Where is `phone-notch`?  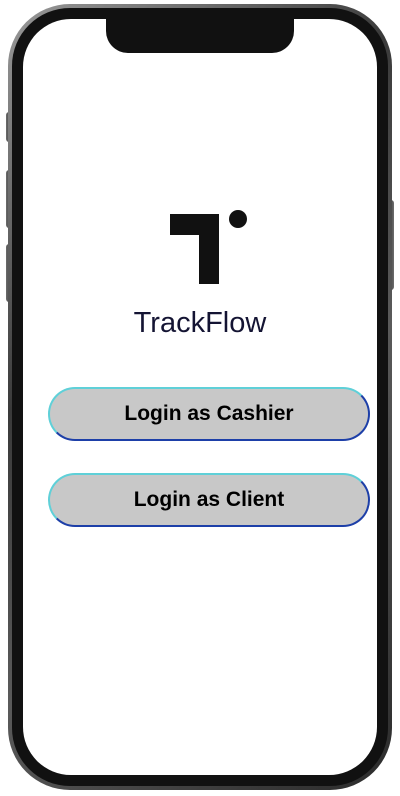 phone-notch is located at coordinates (200, 36).